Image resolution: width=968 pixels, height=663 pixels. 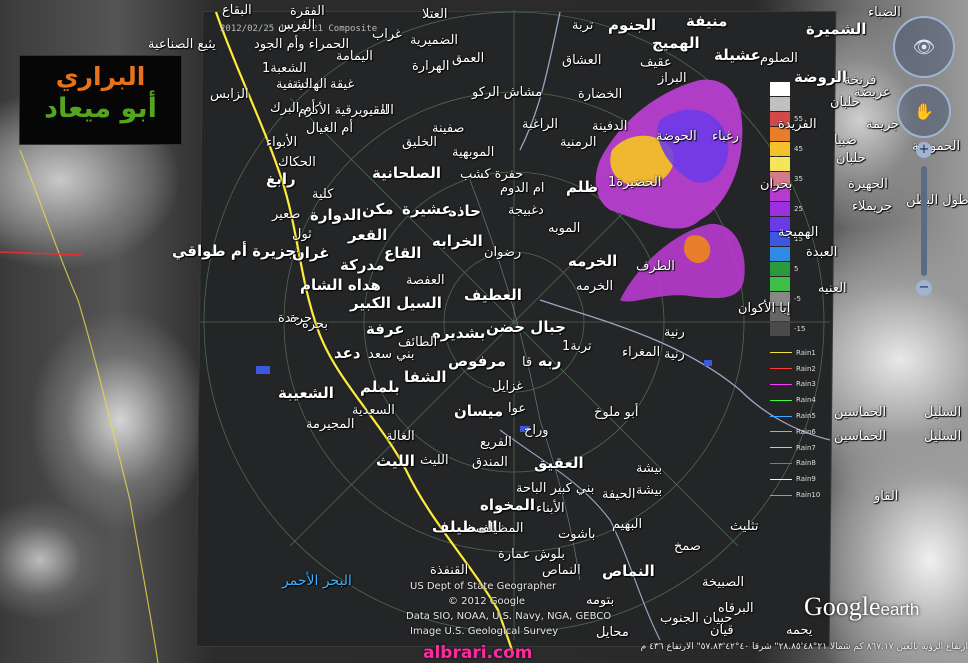 What do you see at coordinates (656, 62) in the screenshot?
I see `place-label: عقيف` at bounding box center [656, 62].